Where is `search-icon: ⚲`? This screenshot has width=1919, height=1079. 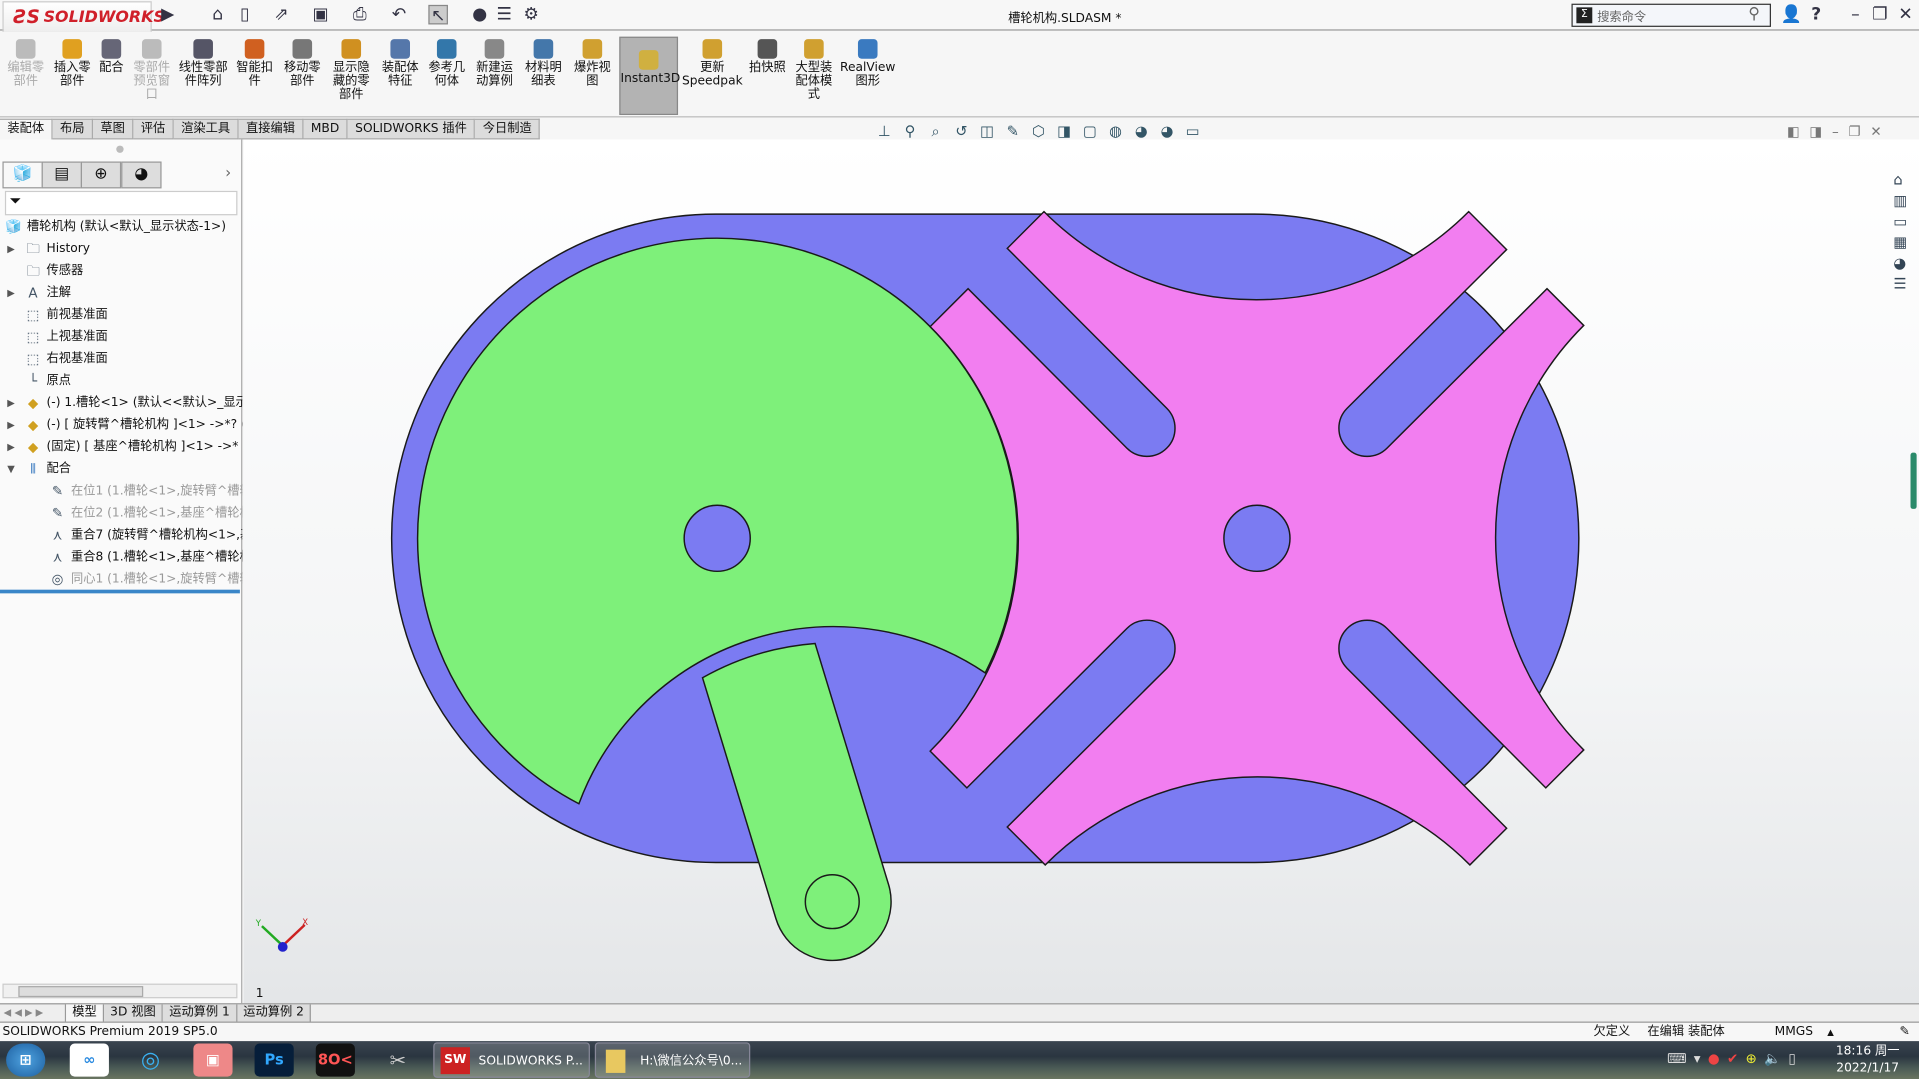 search-icon: ⚲ is located at coordinates (1754, 14).